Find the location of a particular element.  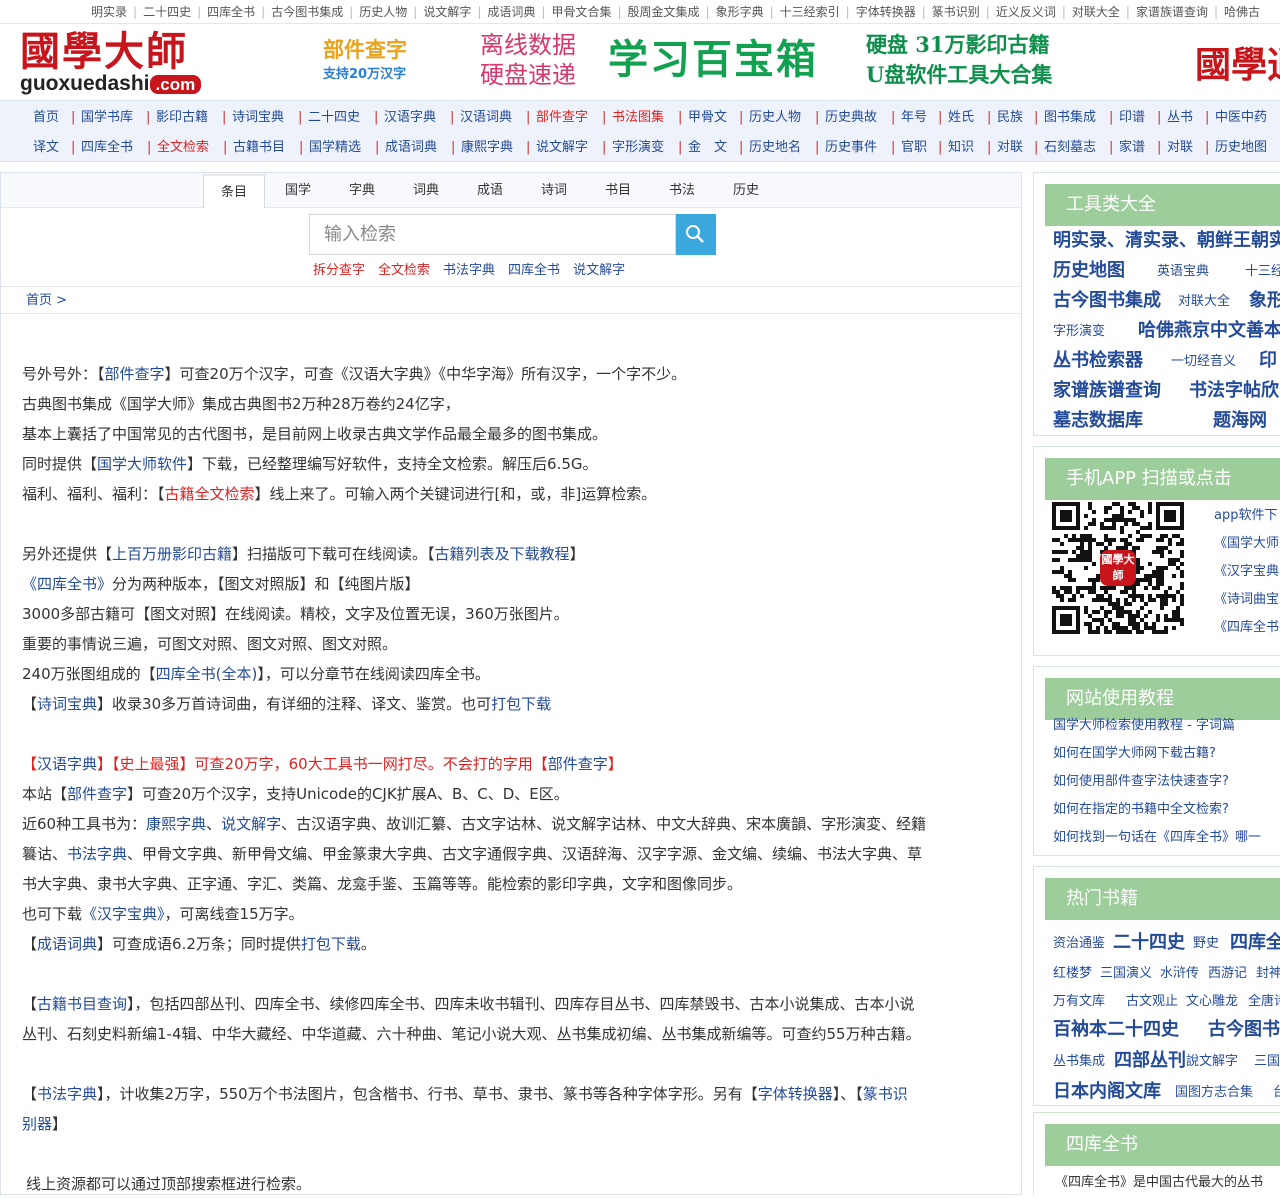

nav-link: 中医中药 is located at coordinates (1241, 118).